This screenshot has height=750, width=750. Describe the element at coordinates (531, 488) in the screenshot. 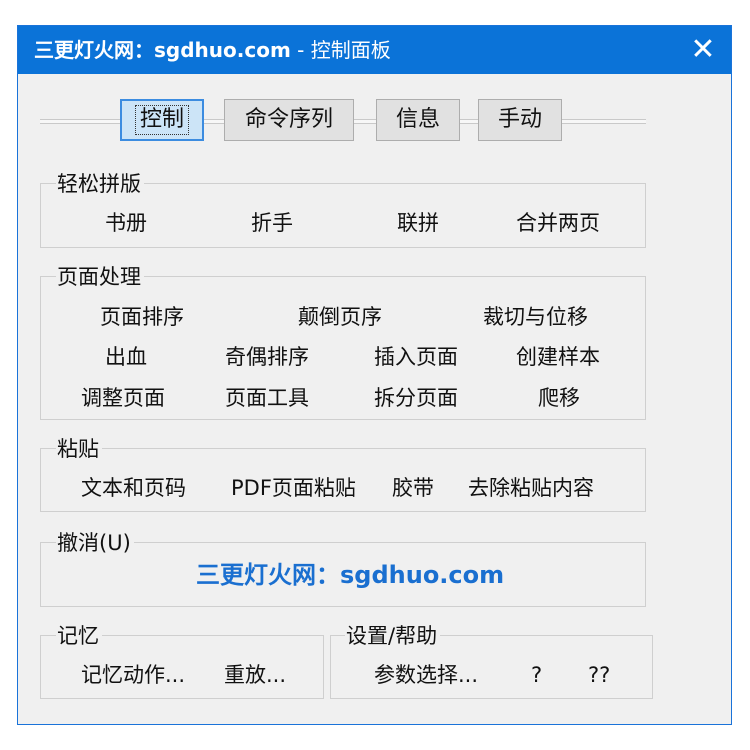

I see `remove-paste-content-button: 去除粘贴内容` at that location.